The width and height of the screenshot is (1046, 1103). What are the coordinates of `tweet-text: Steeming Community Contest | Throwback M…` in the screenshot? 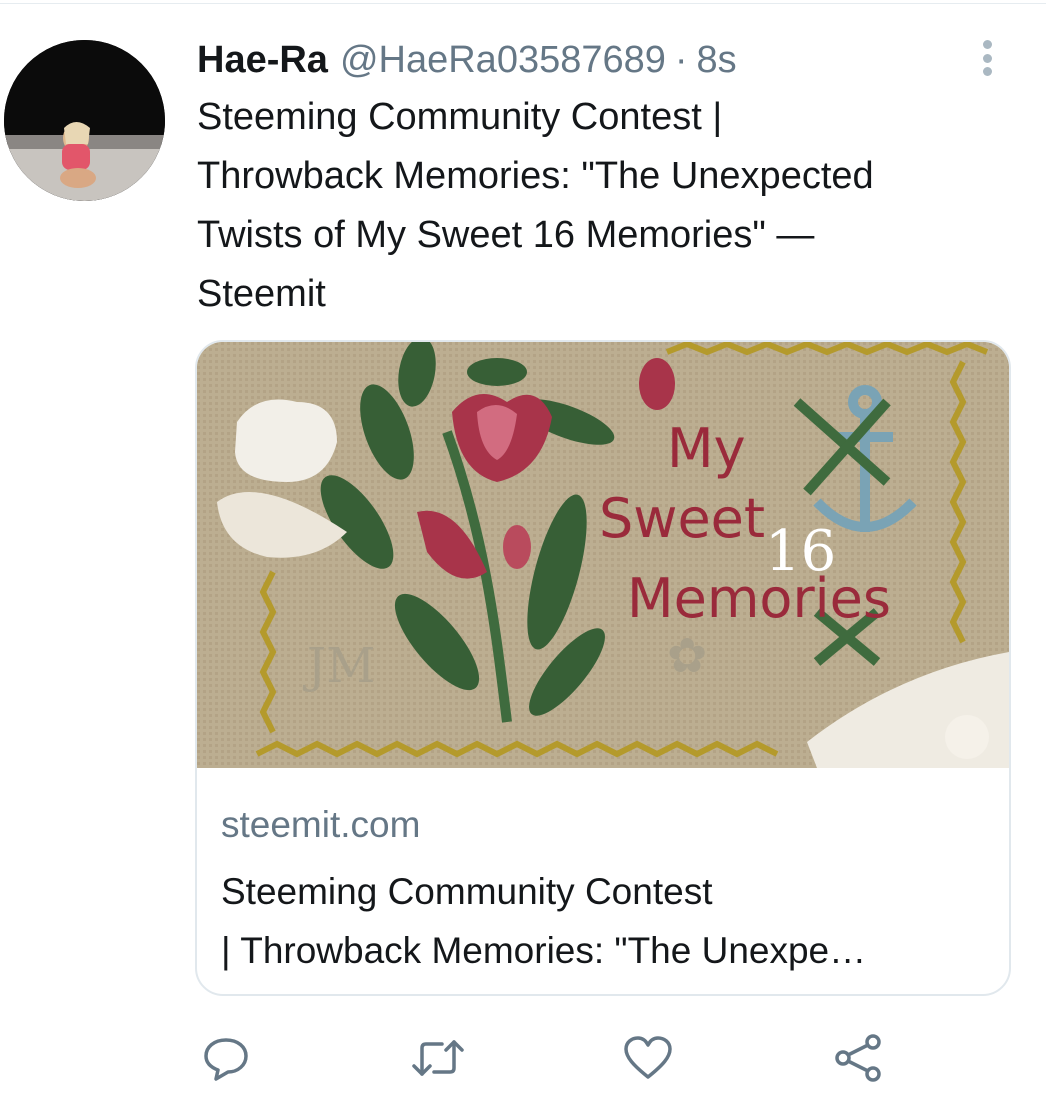 It's located at (535, 205).